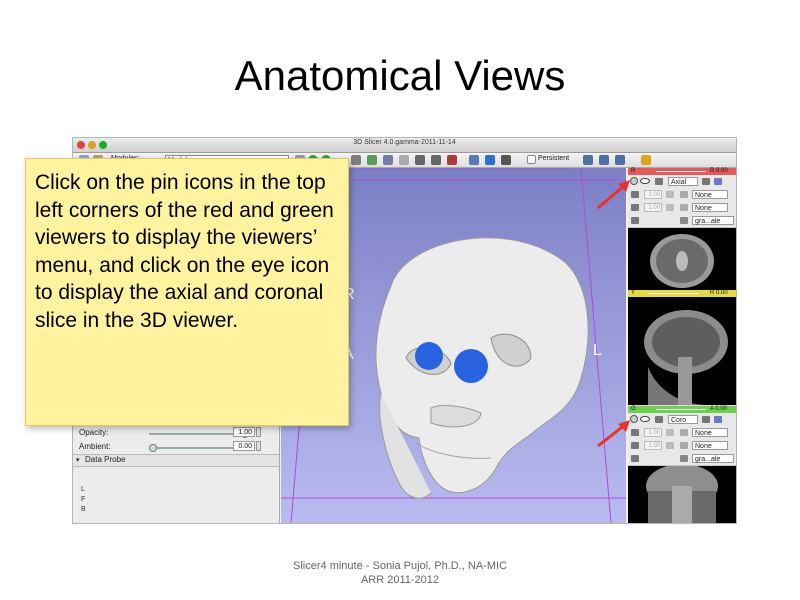 The image size is (800, 600). Describe the element at coordinates (597, 350) in the screenshot. I see `orientation-l-label: L` at that location.